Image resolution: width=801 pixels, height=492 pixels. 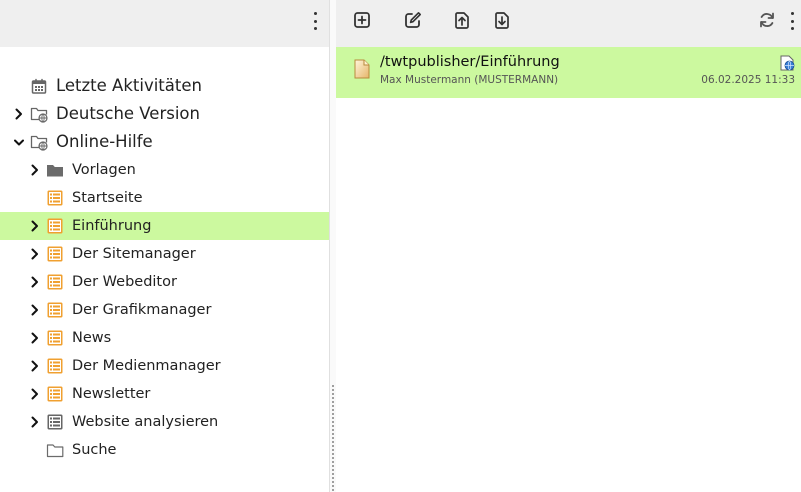 What do you see at coordinates (19, 143) in the screenshot?
I see `chevron-down-icon` at bounding box center [19, 143].